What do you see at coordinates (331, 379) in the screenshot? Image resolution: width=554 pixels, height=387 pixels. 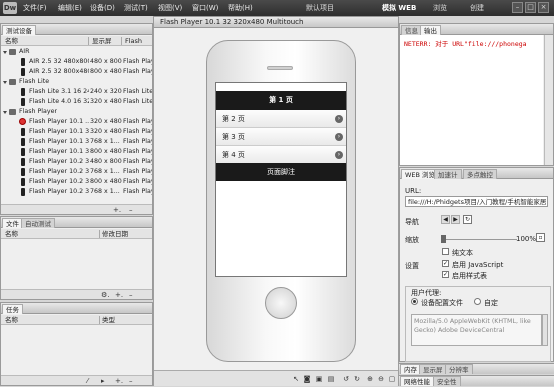 I see `save-icon: ▤` at bounding box center [331, 379].